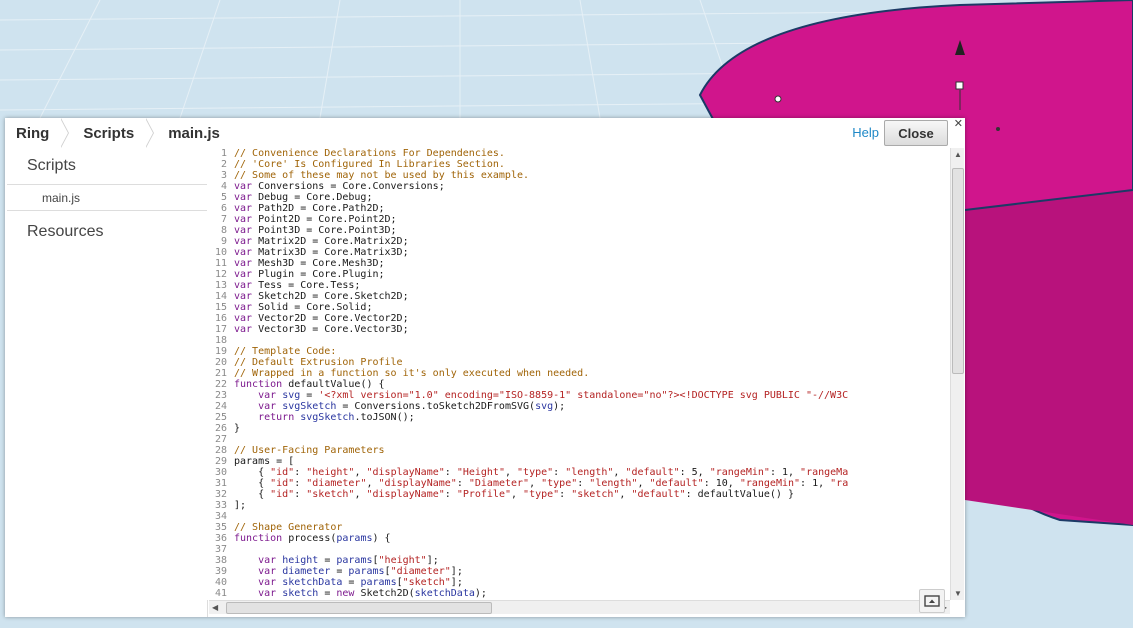 Image resolution: width=1133 pixels, height=628 pixels. What do you see at coordinates (33, 133) in the screenshot?
I see `breadcrumb-ring-label: Ring` at bounding box center [33, 133].